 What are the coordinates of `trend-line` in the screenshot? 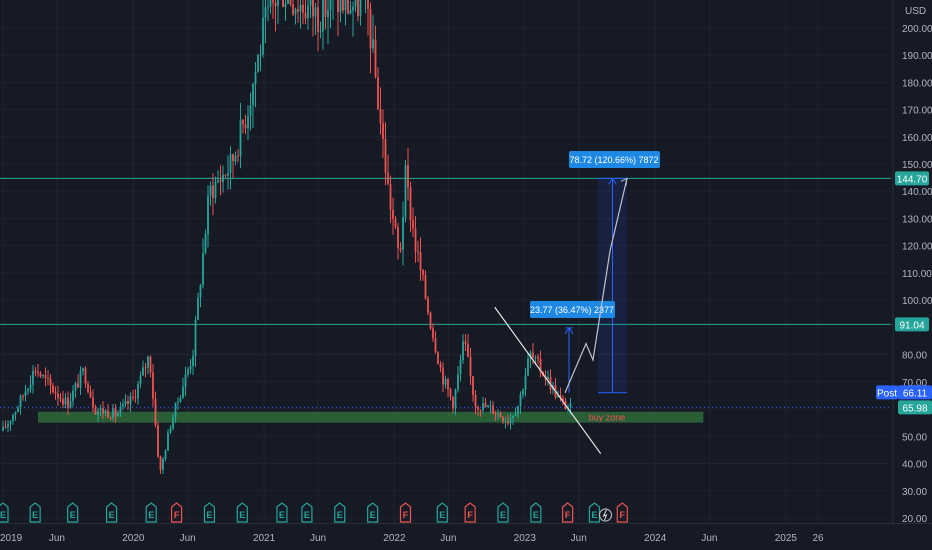 It's located at (548, 380).